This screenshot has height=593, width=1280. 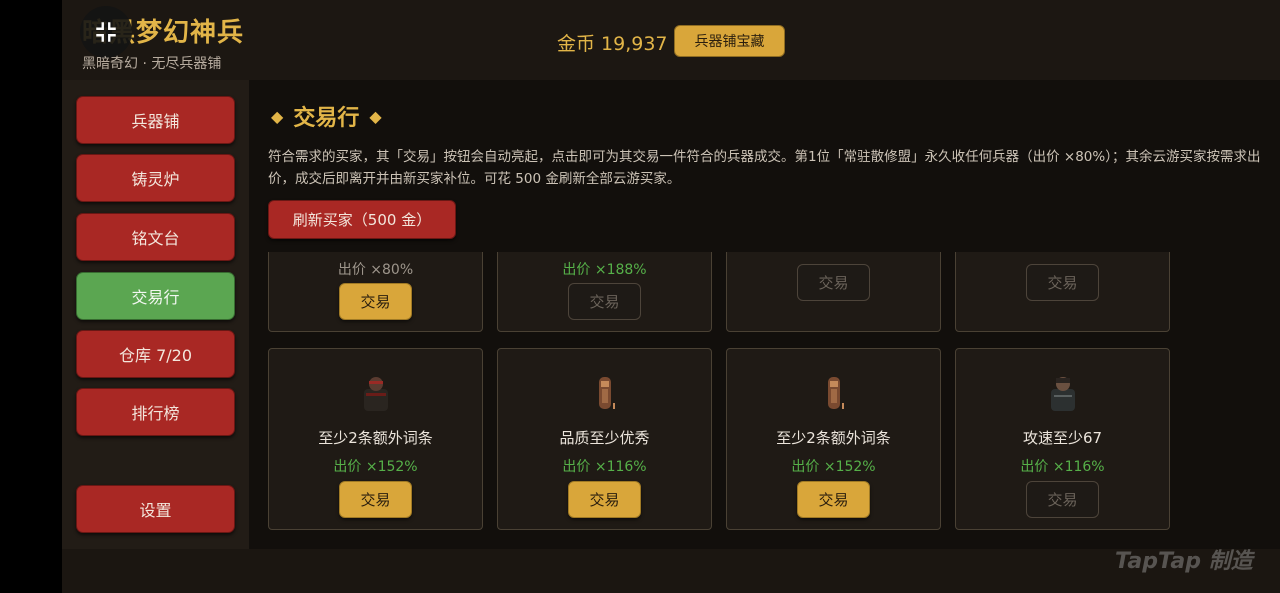 I want to click on panel-title: ◆ 交易行 ◆, so click(x=326, y=116).